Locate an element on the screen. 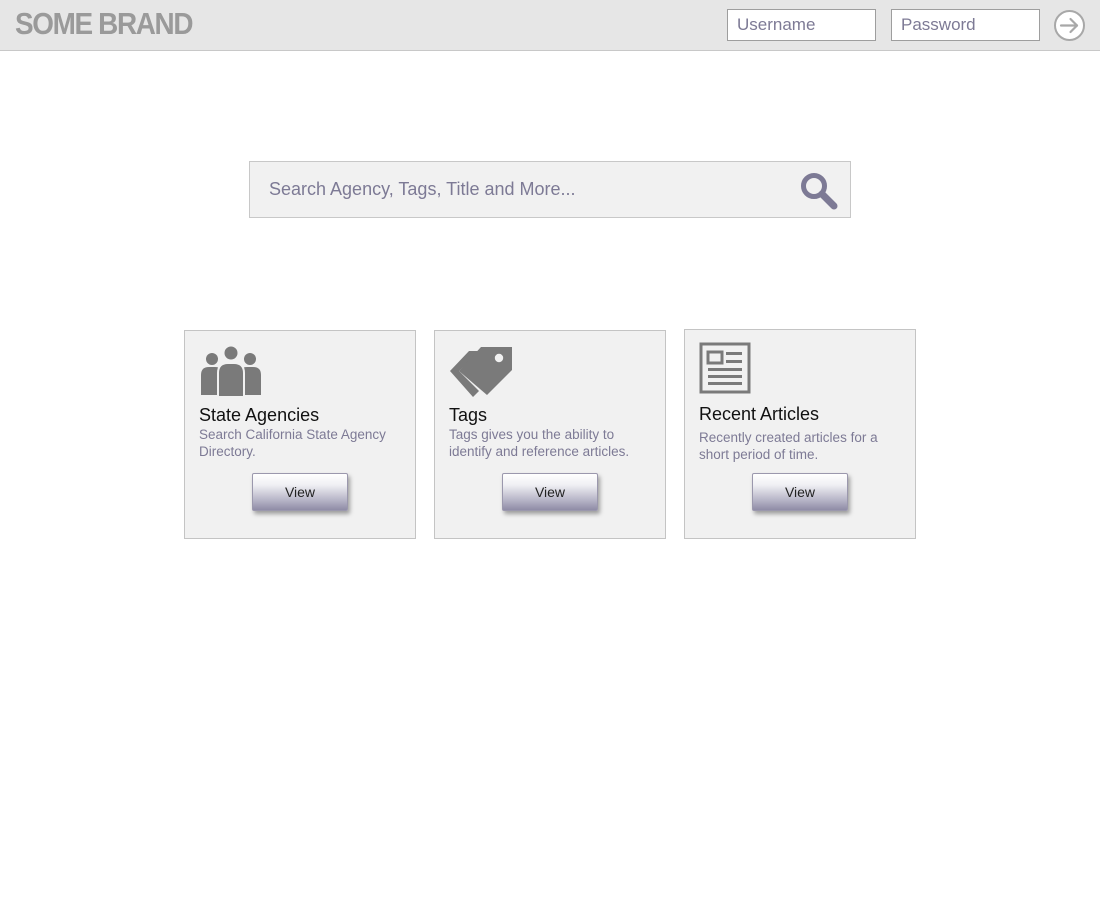 The height and width of the screenshot is (900, 1100). brand-logo: SOME BRAND is located at coordinates (104, 24).